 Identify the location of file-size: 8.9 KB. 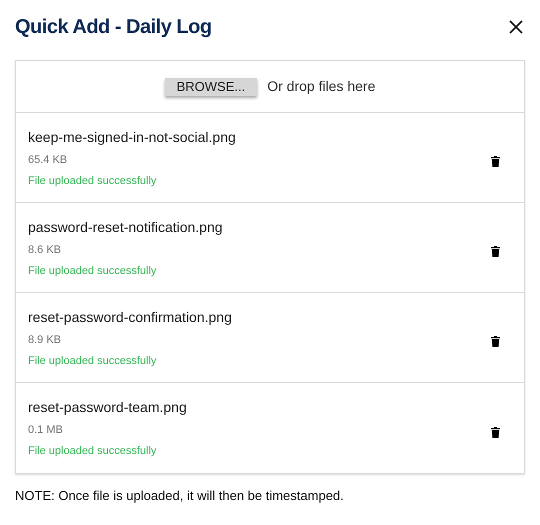
(45, 339).